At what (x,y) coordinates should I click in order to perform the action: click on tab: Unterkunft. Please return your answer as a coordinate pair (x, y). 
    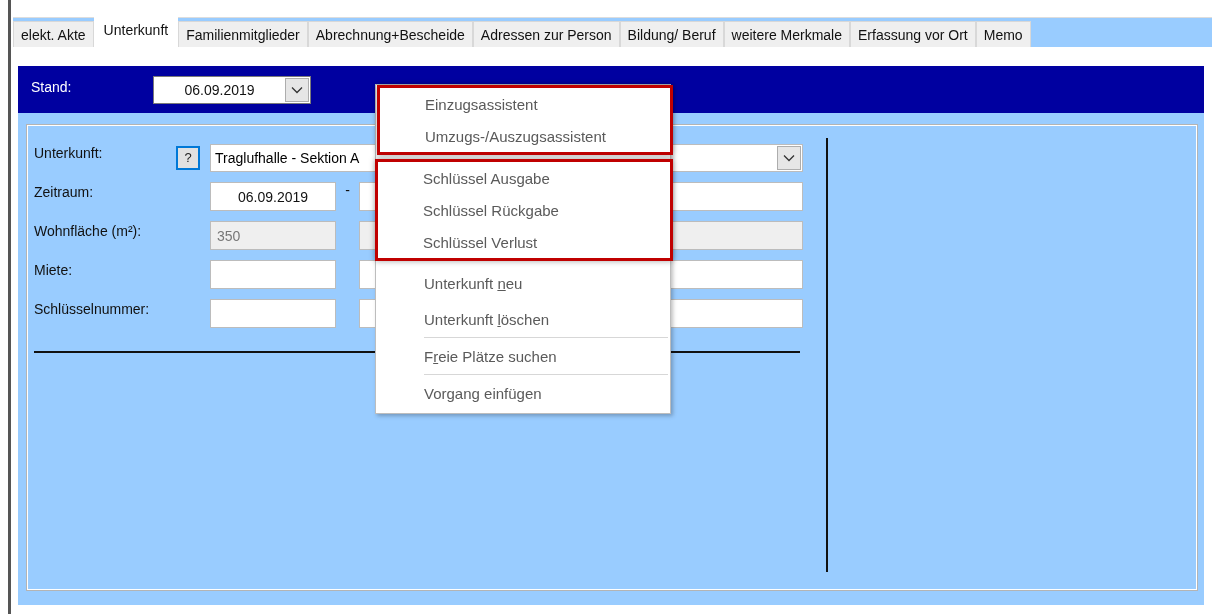
    Looking at the image, I should click on (136, 32).